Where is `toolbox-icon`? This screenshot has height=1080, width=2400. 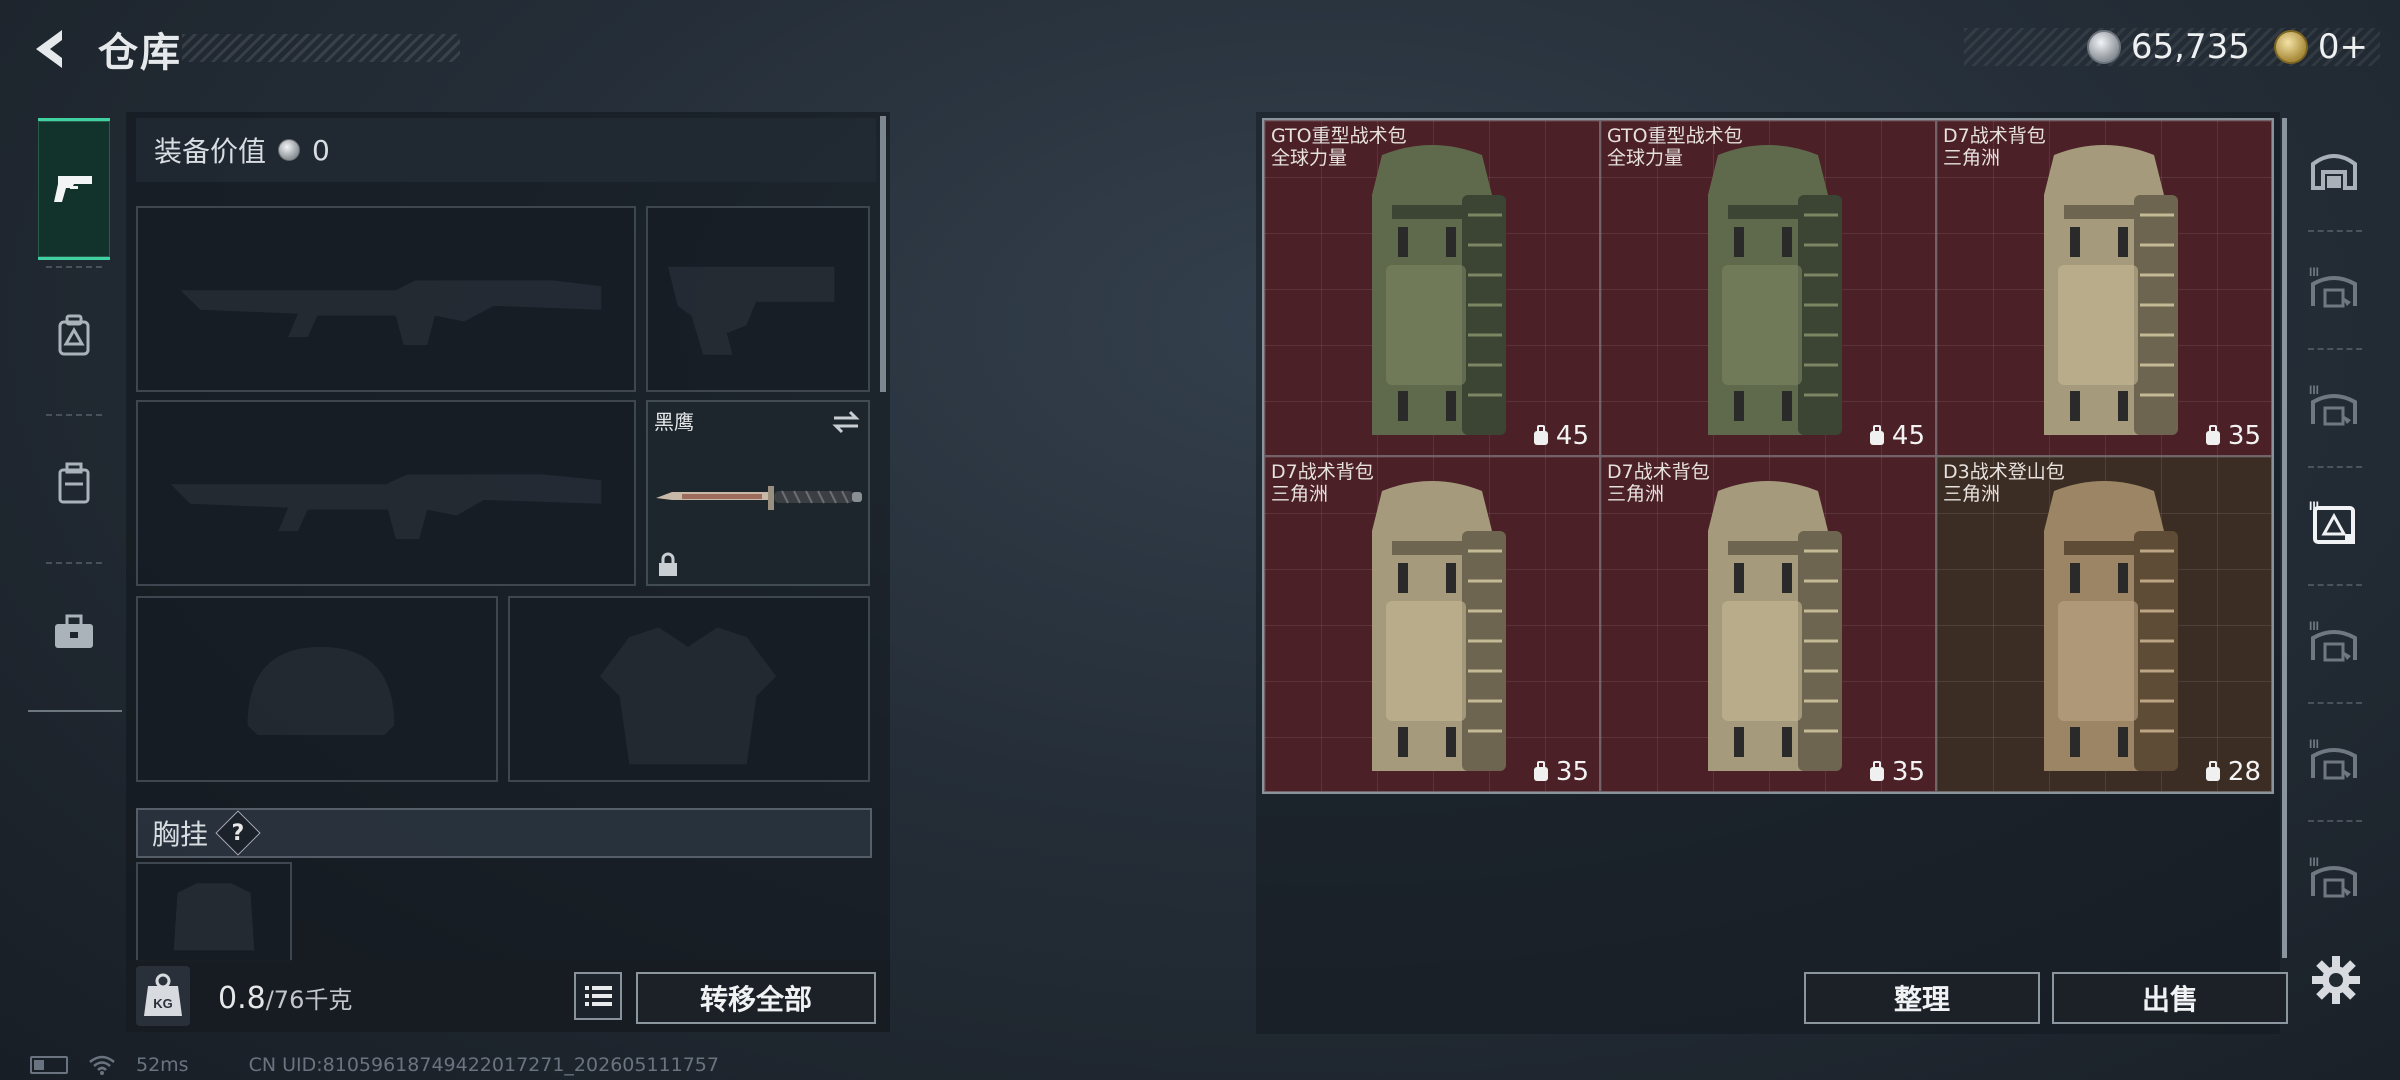
toolbox-icon is located at coordinates (74, 631).